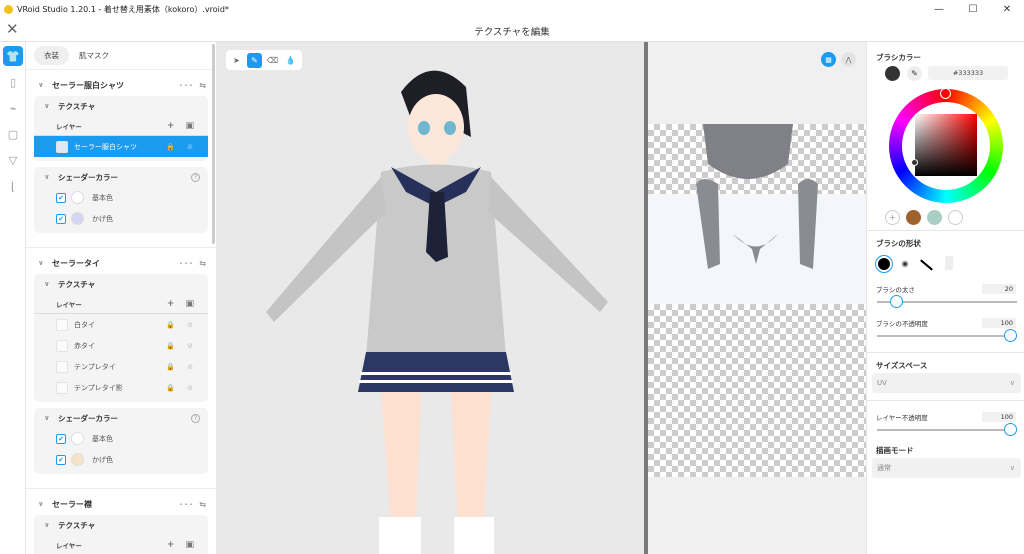 This screenshot has height=554, width=1024. I want to click on hue-handle, so click(945, 93).